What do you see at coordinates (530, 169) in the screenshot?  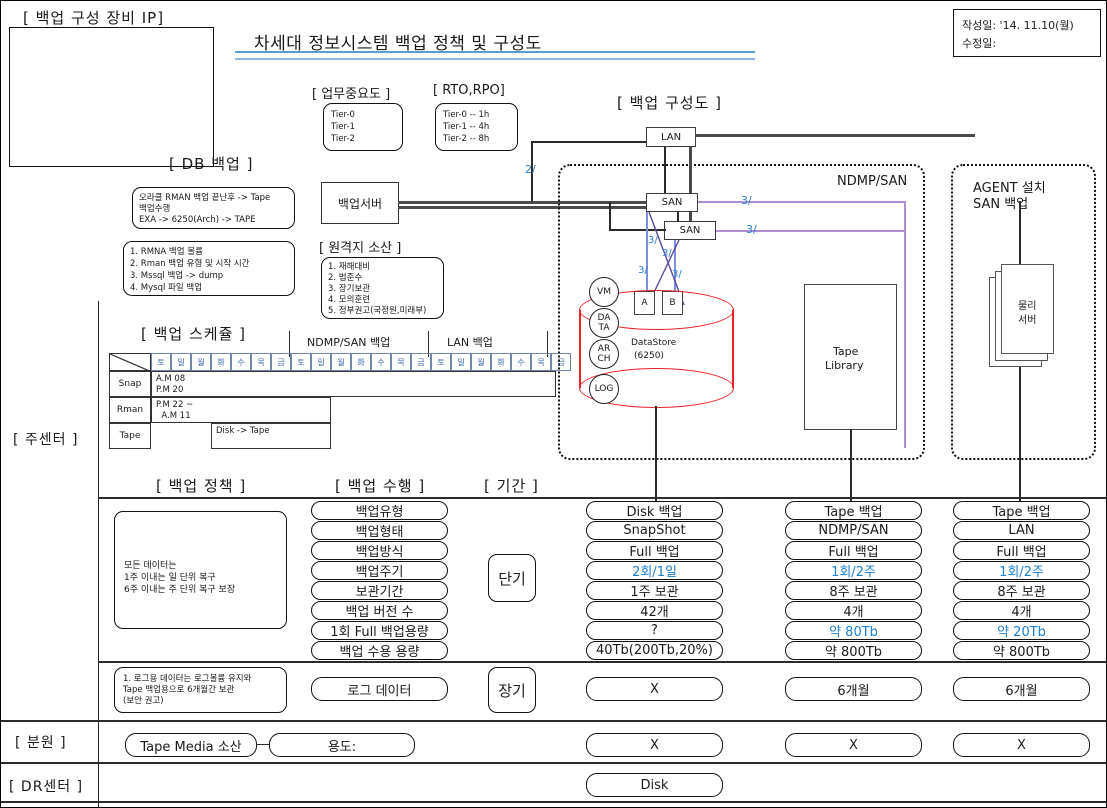 I see `link-label-2: 2/` at bounding box center [530, 169].